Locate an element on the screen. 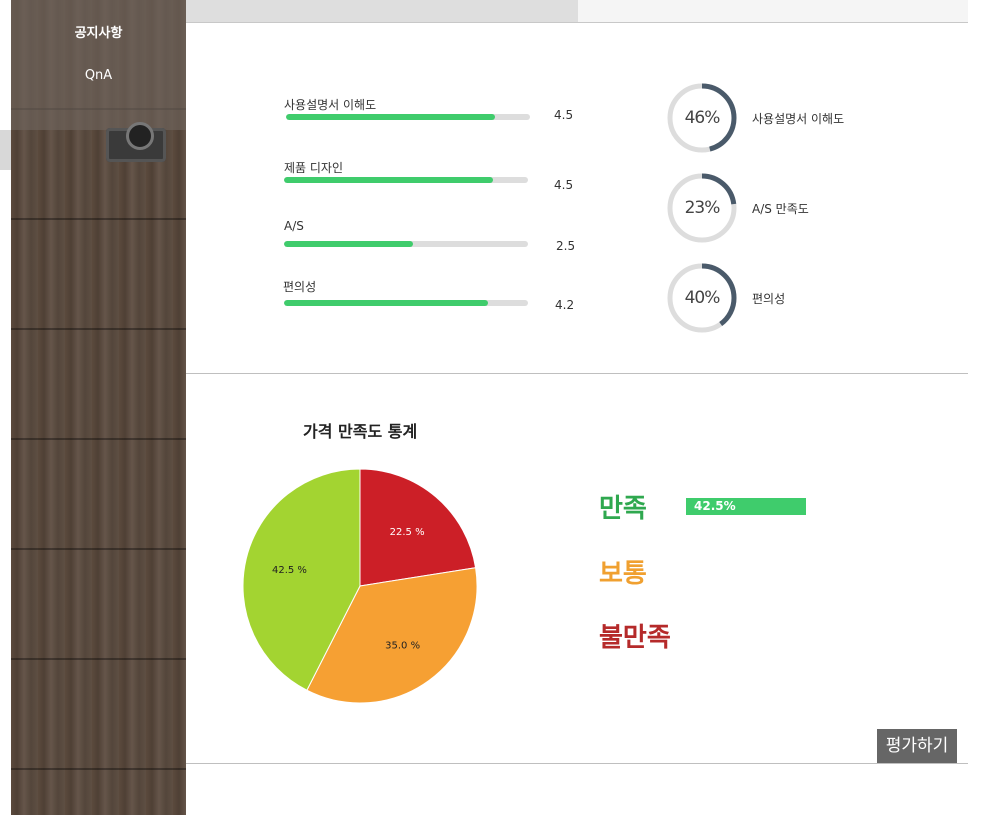 The height and width of the screenshot is (815, 998). circle-manual: 46% 사용설명서 이해도 is located at coordinates (781, 118).